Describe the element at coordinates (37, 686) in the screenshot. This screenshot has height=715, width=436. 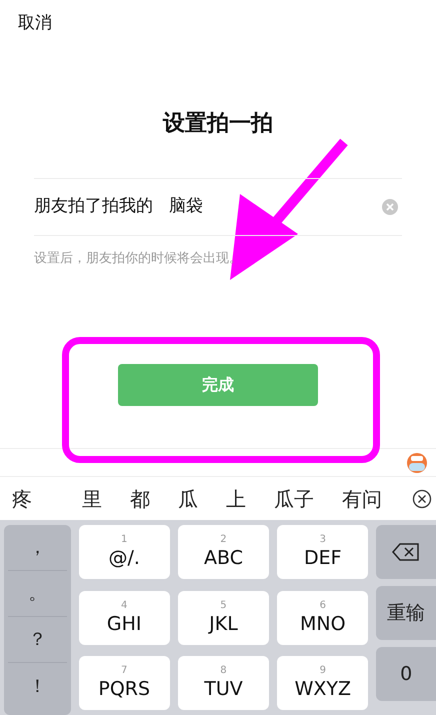
I see `punctuation-key: ！` at that location.